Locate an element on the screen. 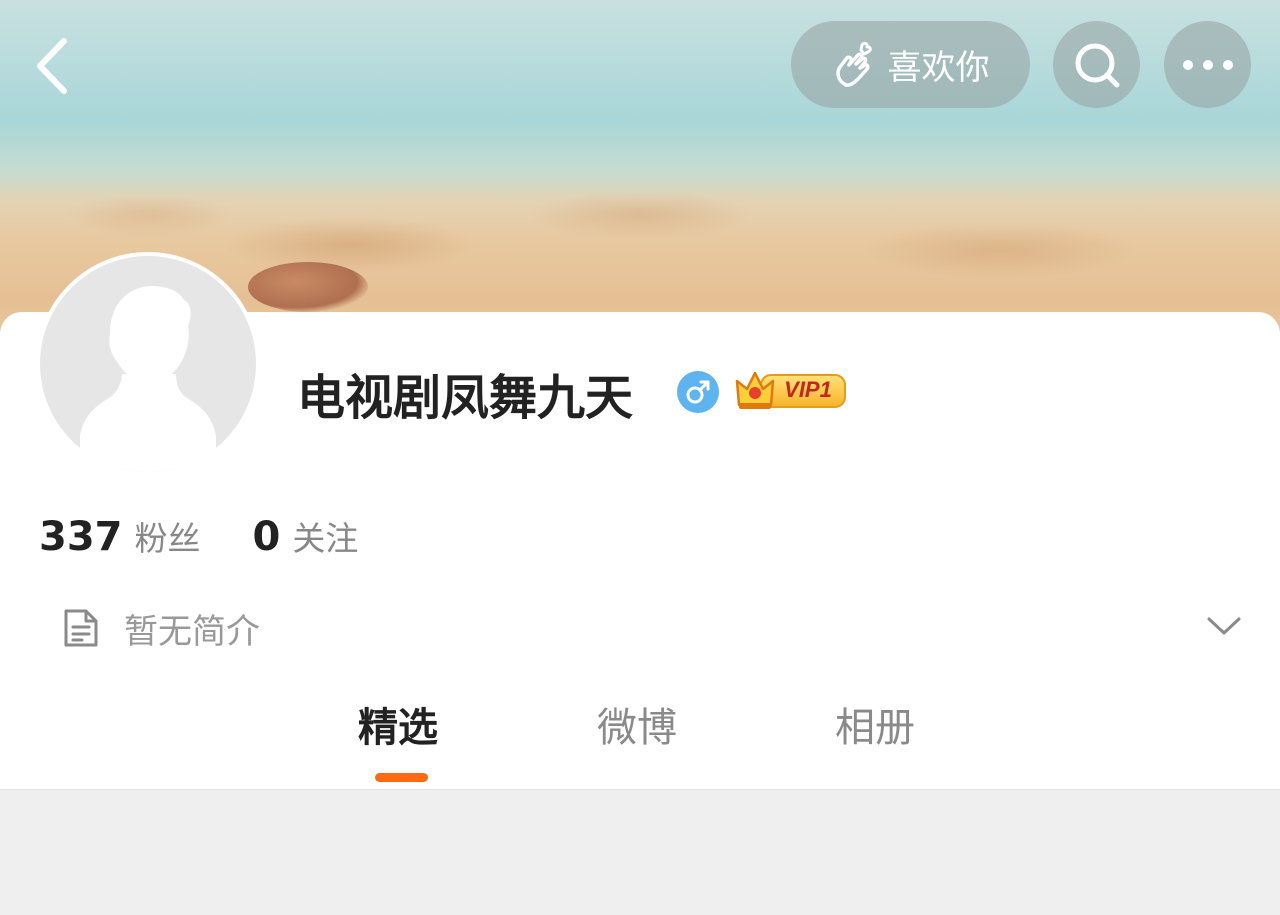 The width and height of the screenshot is (1280, 915). search-button is located at coordinates (1096, 64).